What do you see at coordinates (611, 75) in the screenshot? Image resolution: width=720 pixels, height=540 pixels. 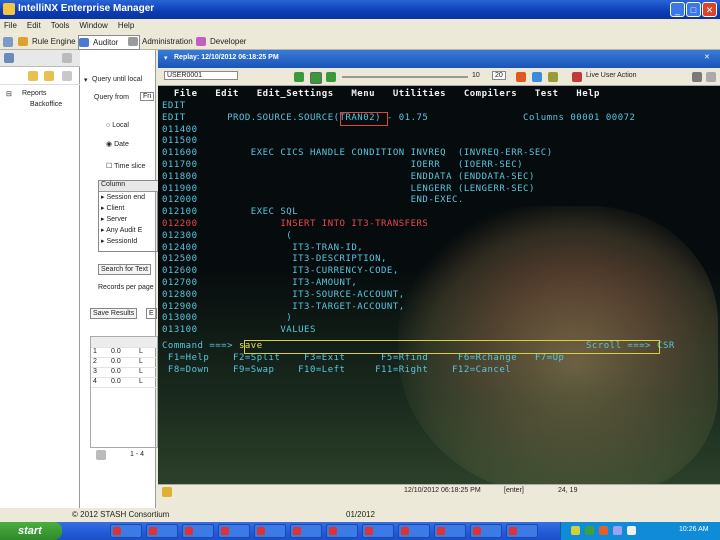 I see `live-user-action: Live User Action` at bounding box center [611, 75].